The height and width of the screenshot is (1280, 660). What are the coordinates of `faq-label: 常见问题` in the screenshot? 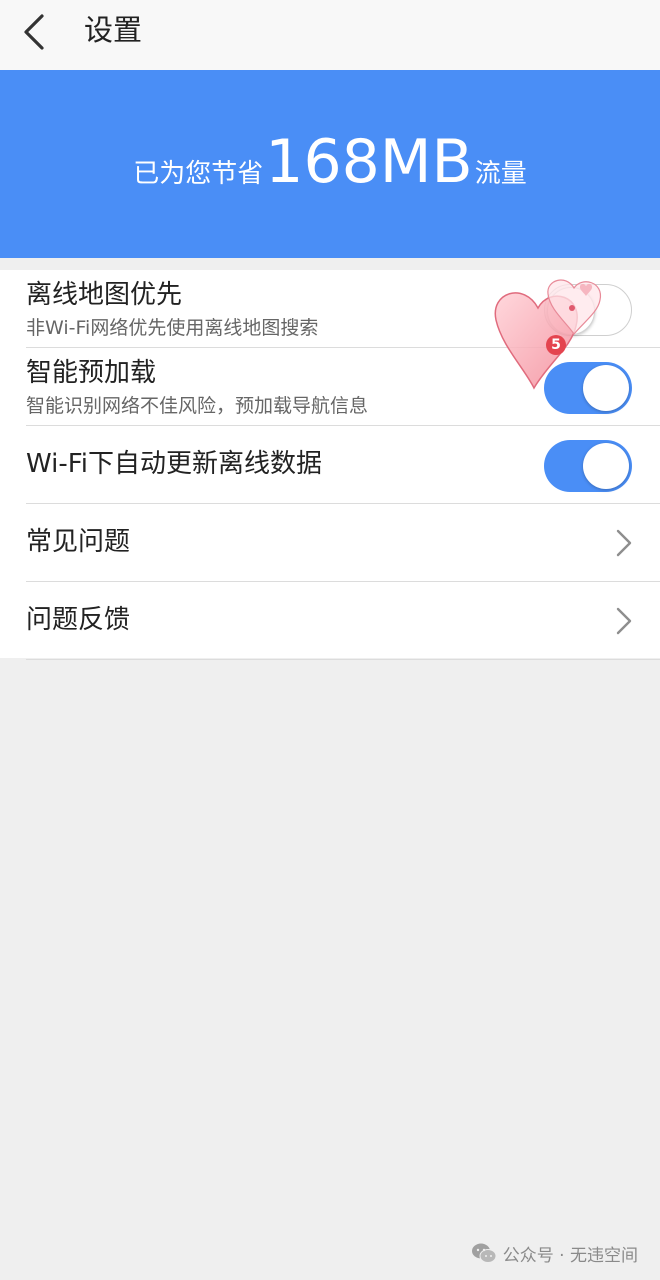 It's located at (78, 542).